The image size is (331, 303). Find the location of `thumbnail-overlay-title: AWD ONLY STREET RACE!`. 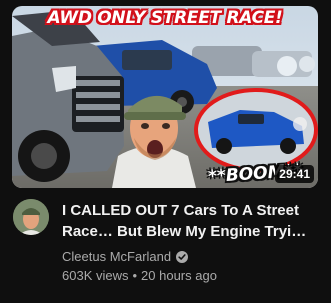

thumbnail-overlay-title: AWD ONLY STREET RACE! is located at coordinates (165, 18).